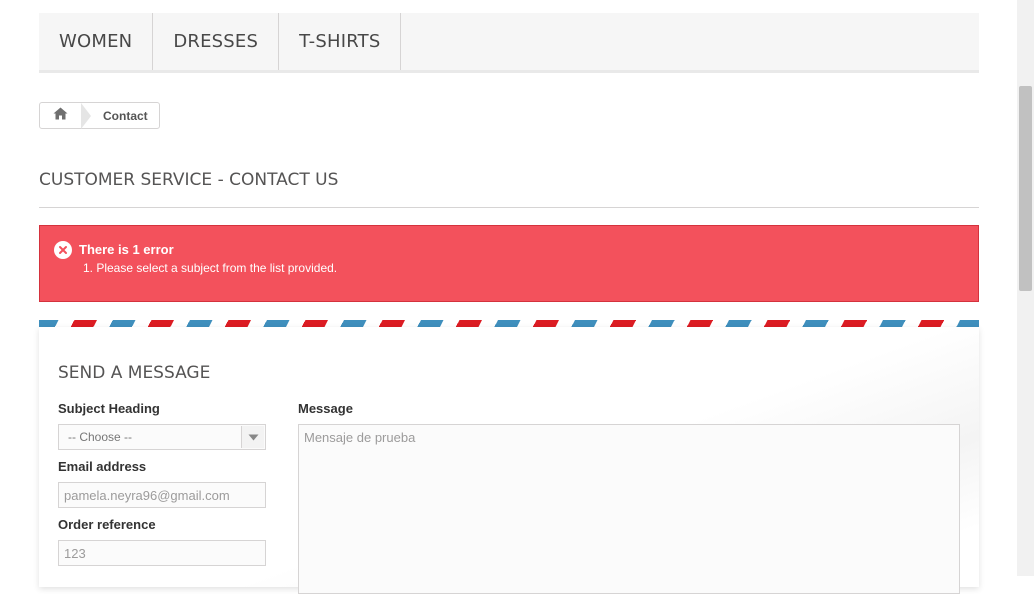 Image resolution: width=1034 pixels, height=594 pixels. What do you see at coordinates (86, 115) in the screenshot?
I see `breadcrumb-separator` at bounding box center [86, 115].